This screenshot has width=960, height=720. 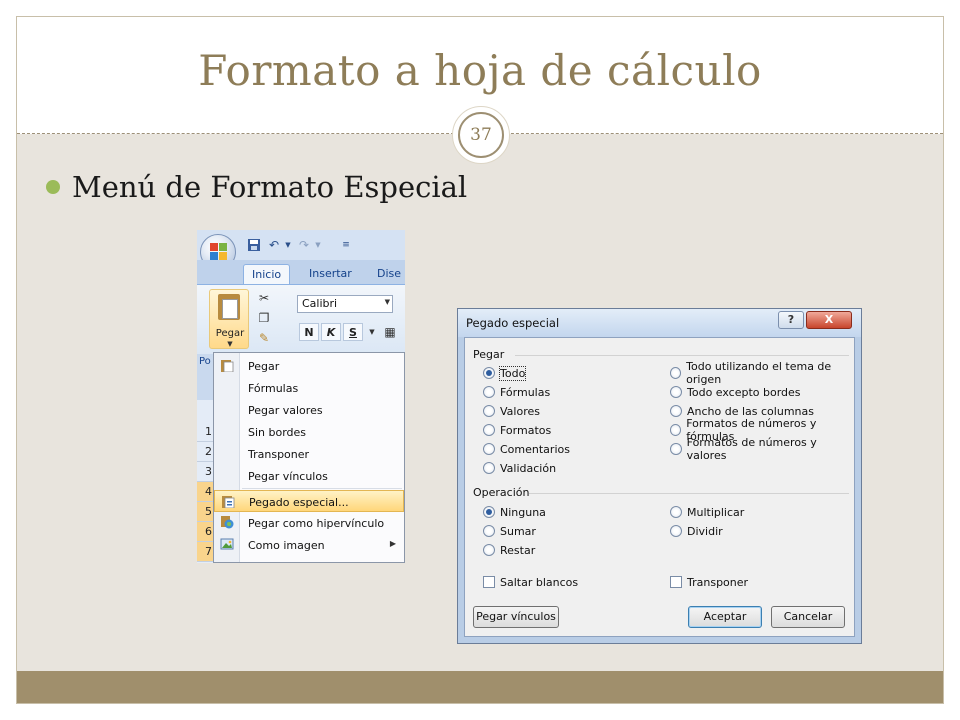 What do you see at coordinates (346, 245) in the screenshot?
I see `customize-toolbar-icon: ≡` at bounding box center [346, 245].